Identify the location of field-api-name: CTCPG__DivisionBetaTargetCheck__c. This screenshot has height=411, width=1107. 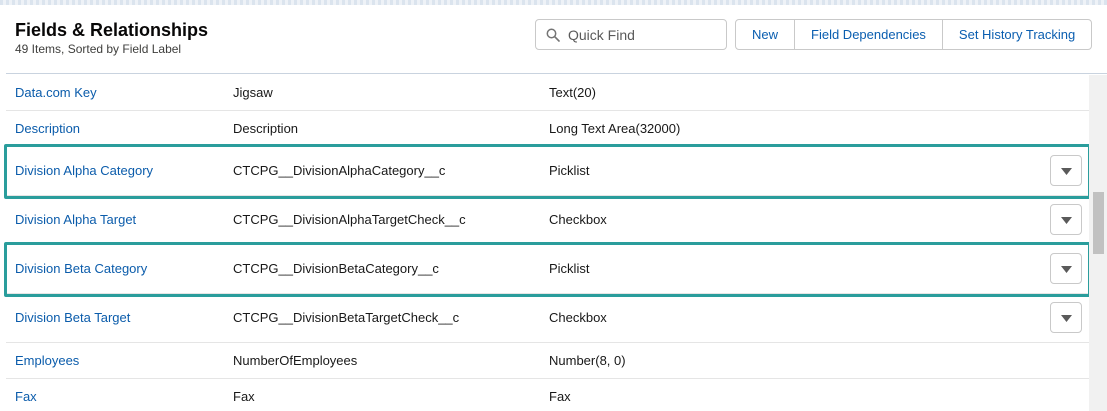
(346, 317).